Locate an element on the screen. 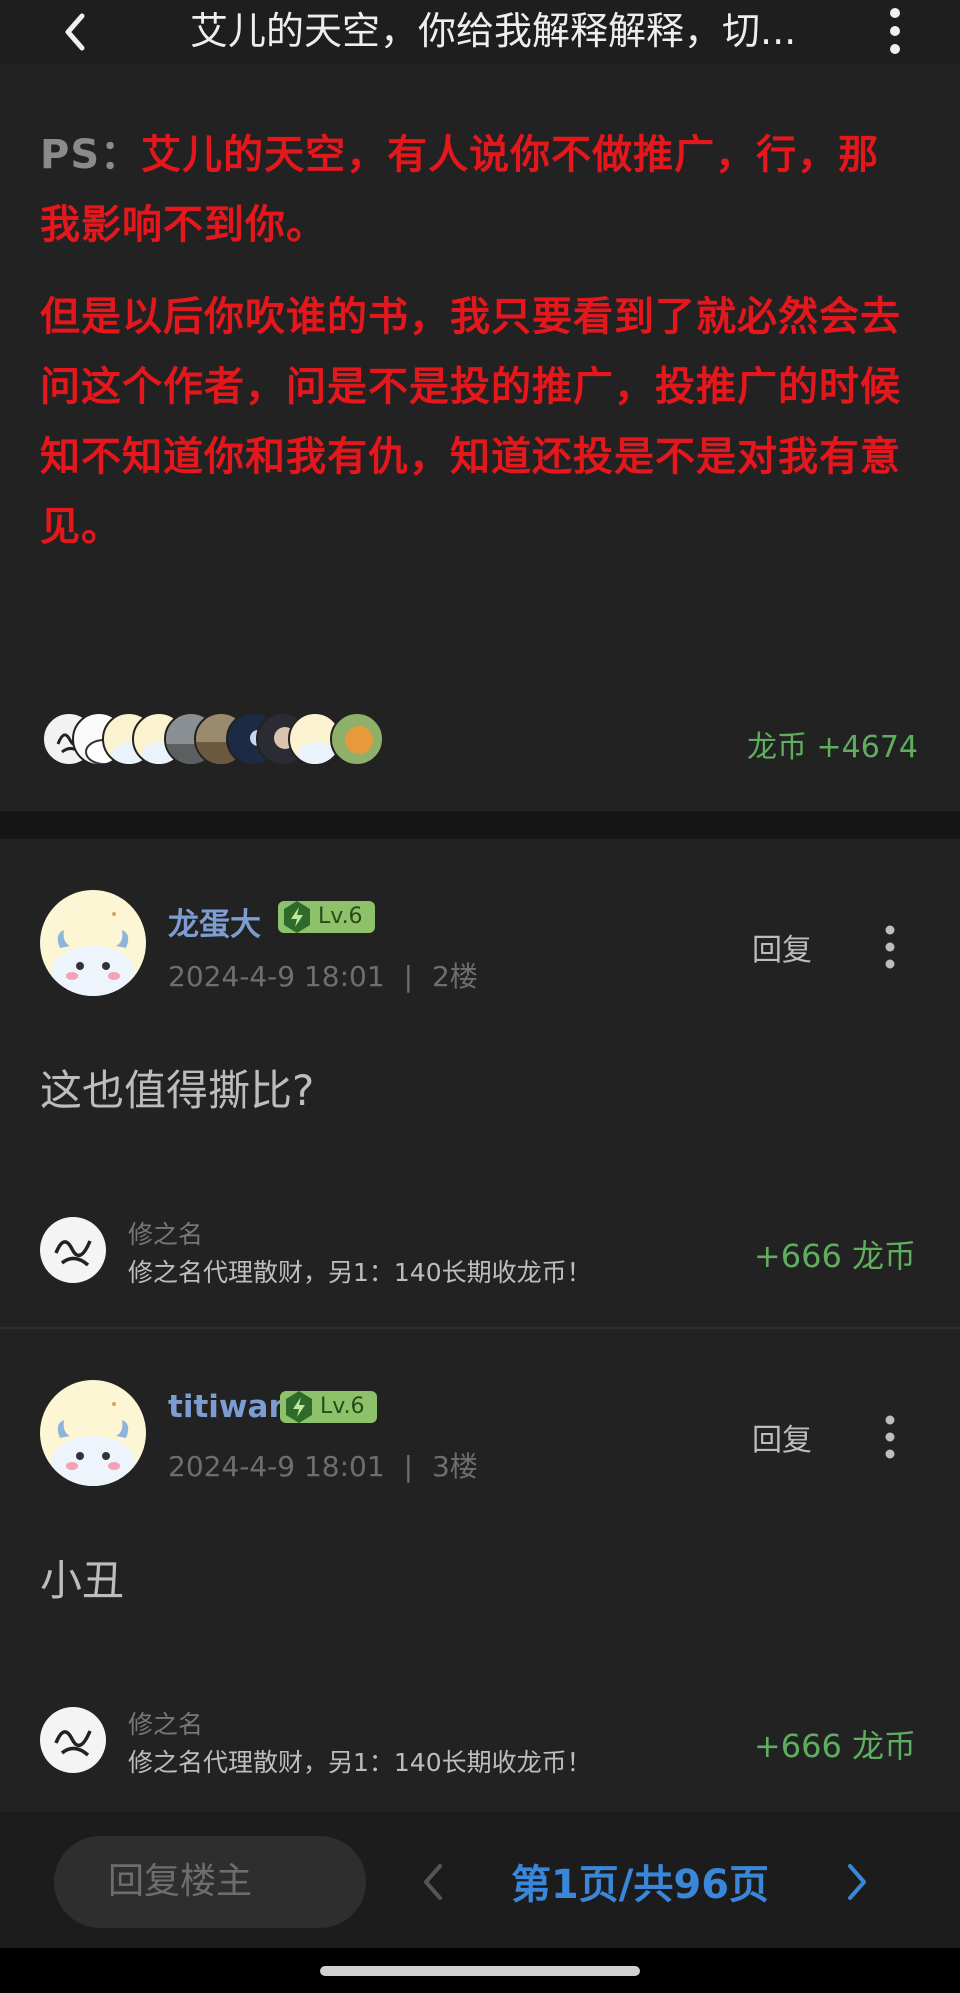 The height and width of the screenshot is (1993, 960). system-nav-area is located at coordinates (480, 1970).